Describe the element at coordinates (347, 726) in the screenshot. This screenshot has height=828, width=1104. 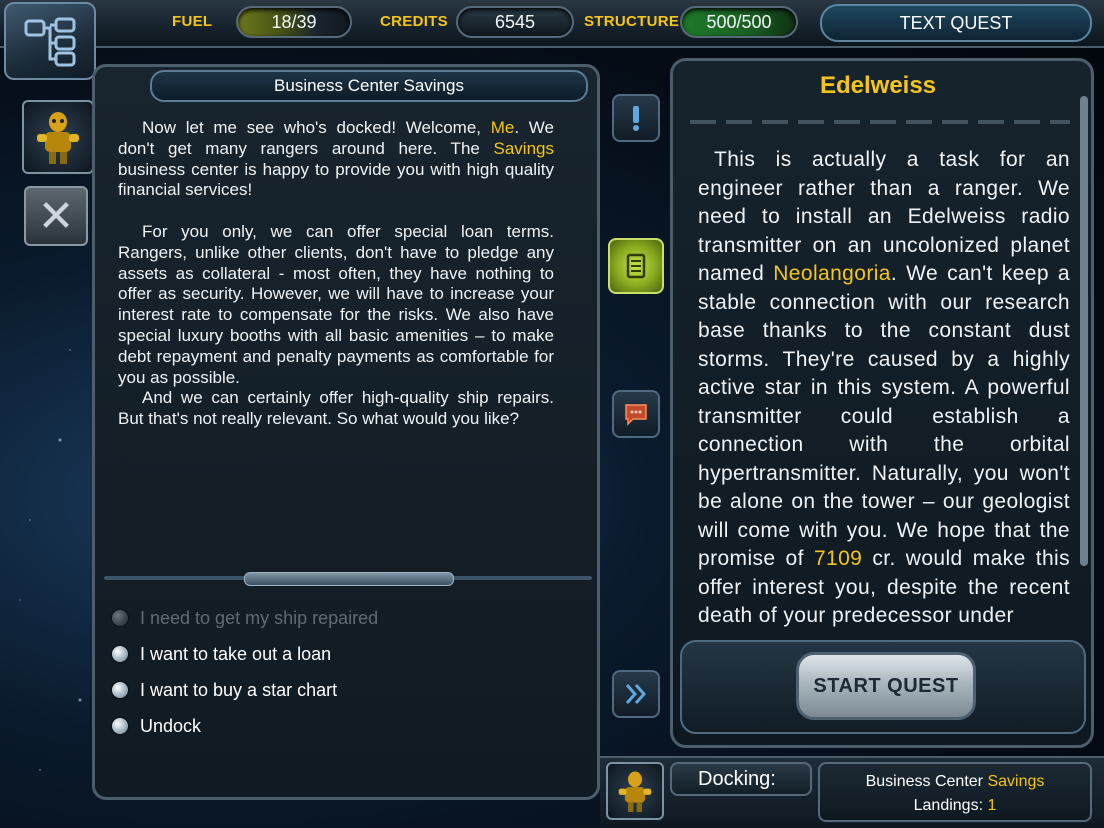
I see `option-undock: Undock` at that location.